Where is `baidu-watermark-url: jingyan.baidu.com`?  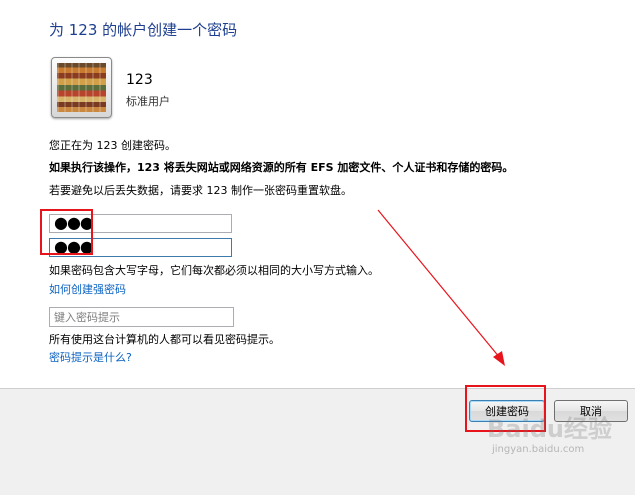
baidu-watermark-url: jingyan.baidu.com is located at coordinates (538, 449).